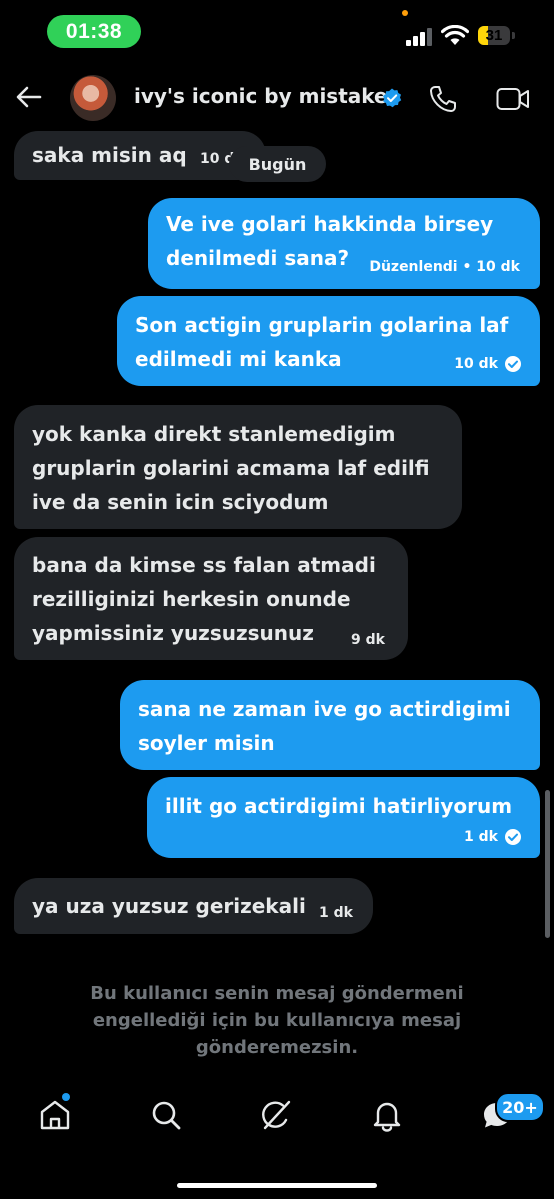 The image size is (554, 1199). I want to click on message-text-line: Ve ive golari hakkinda birsey, so click(330, 224).